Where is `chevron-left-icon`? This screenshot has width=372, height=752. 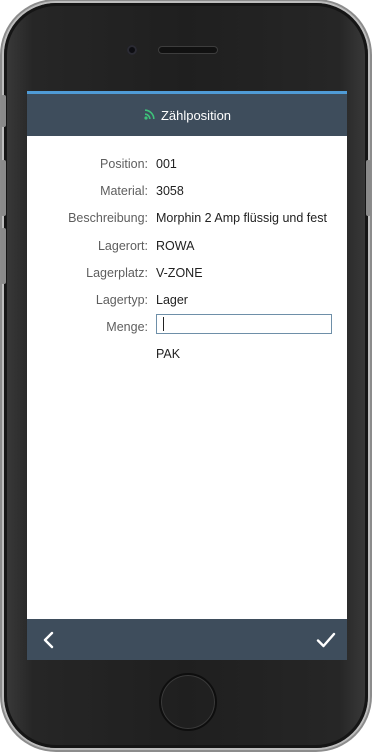 chevron-left-icon is located at coordinates (48, 640).